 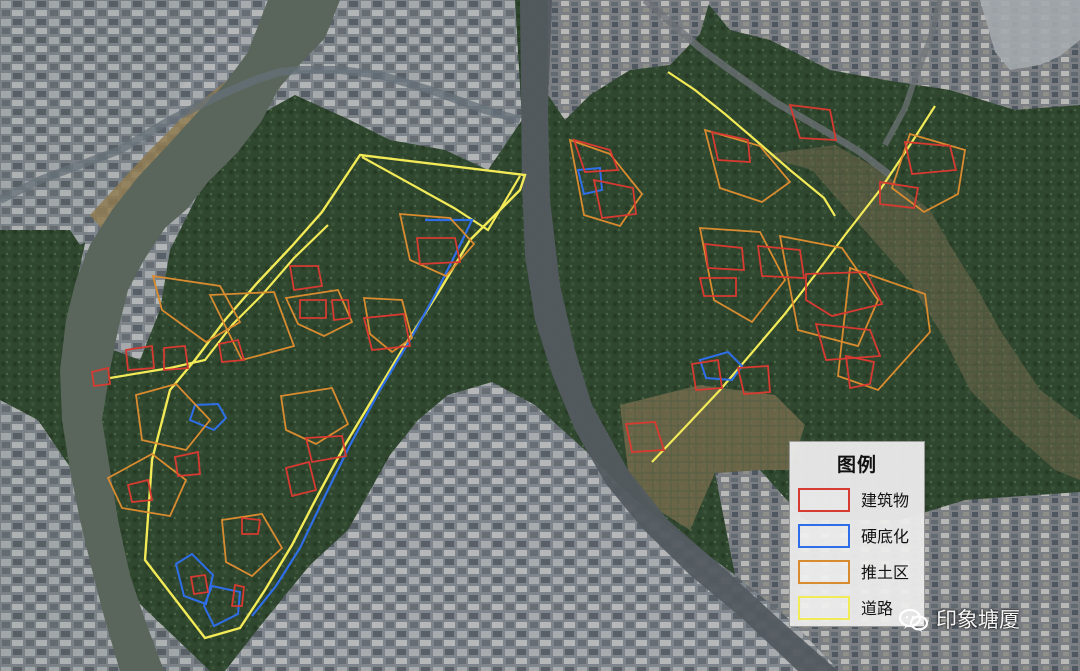 What do you see at coordinates (885, 536) in the screenshot?
I see `legend-label-hardened: 硬底化` at bounding box center [885, 536].